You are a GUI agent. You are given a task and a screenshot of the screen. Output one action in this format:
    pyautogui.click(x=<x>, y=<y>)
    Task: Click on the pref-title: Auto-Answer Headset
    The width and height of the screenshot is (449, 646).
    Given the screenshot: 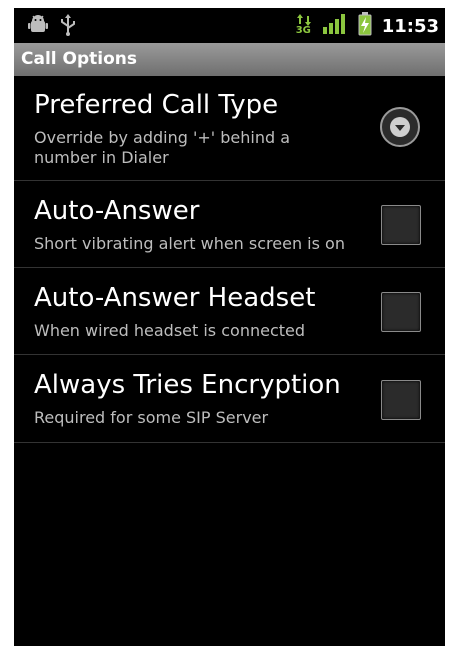 What is the action you would take?
    pyautogui.click(x=175, y=298)
    